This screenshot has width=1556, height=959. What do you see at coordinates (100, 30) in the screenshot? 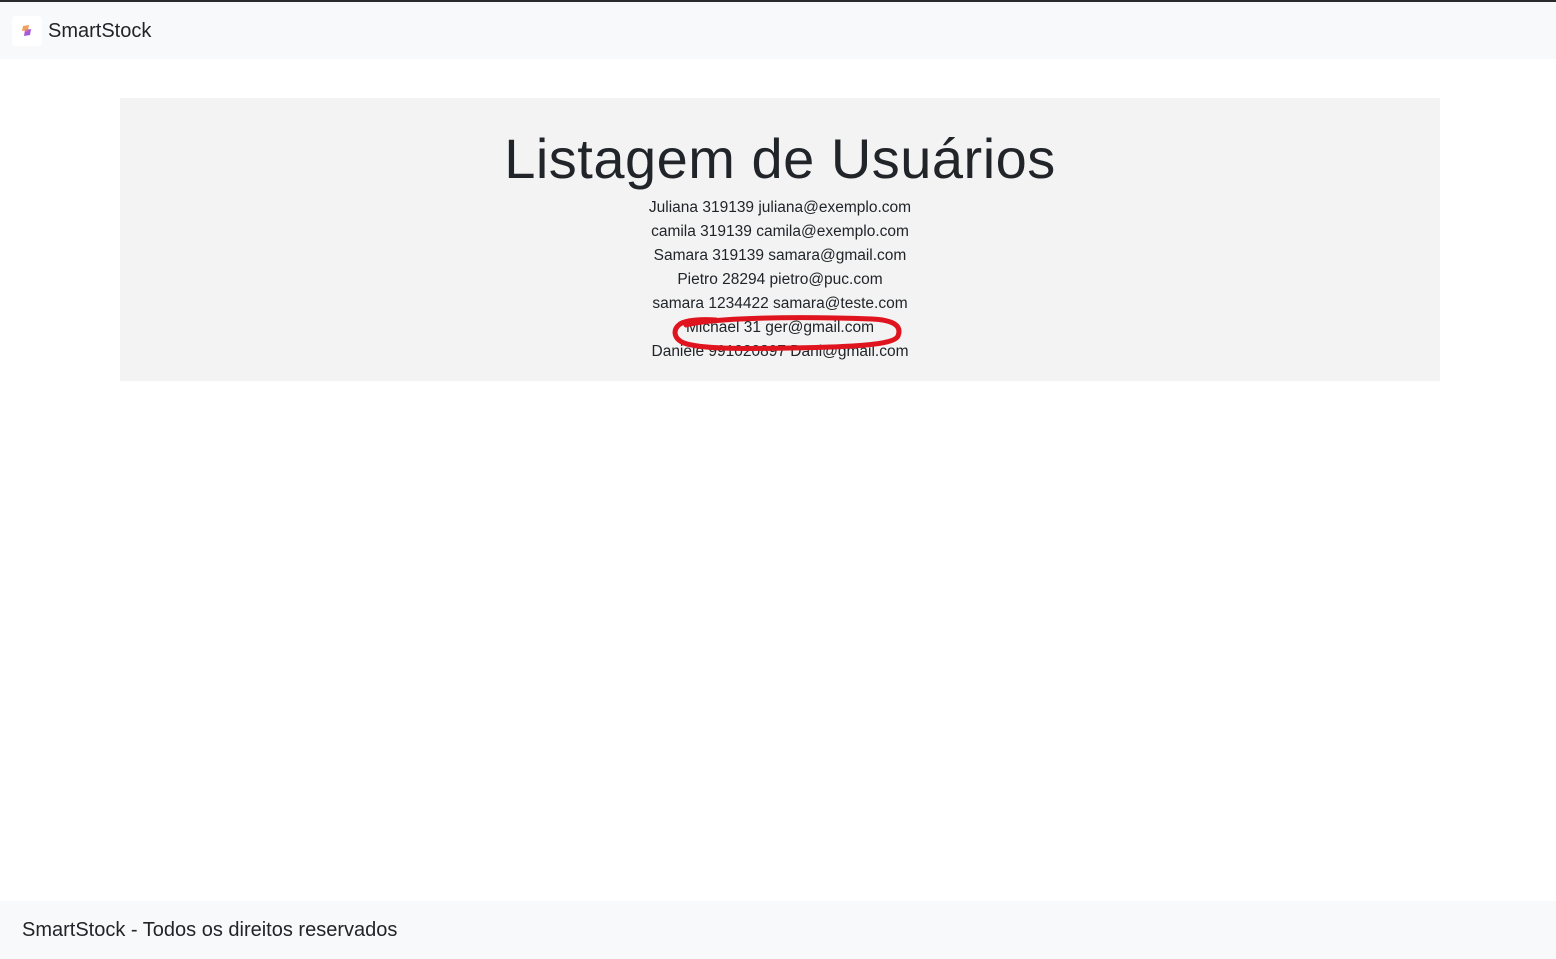
I see `brand-name: SmartStock` at bounding box center [100, 30].